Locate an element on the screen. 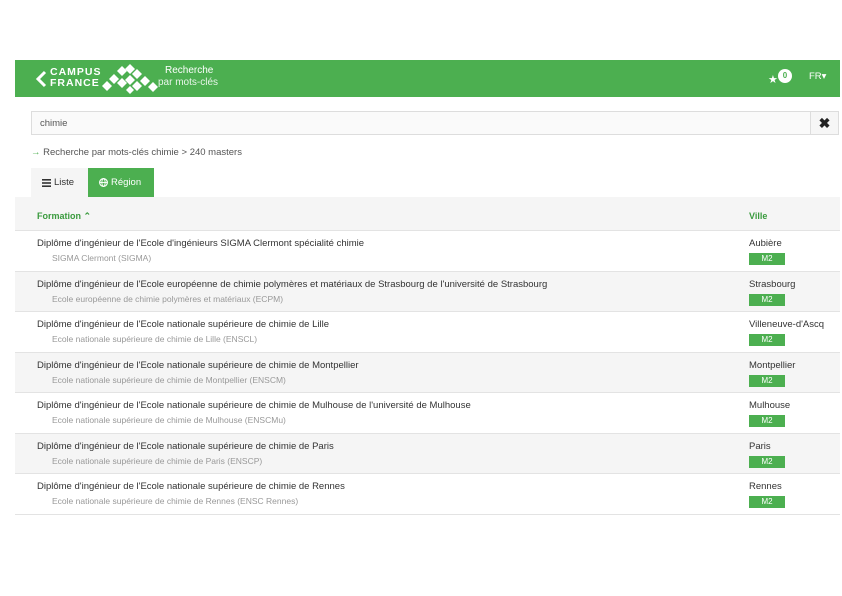 This screenshot has width=842, height=596. row-city: Villeneuve-d'Ascq is located at coordinates (787, 324).